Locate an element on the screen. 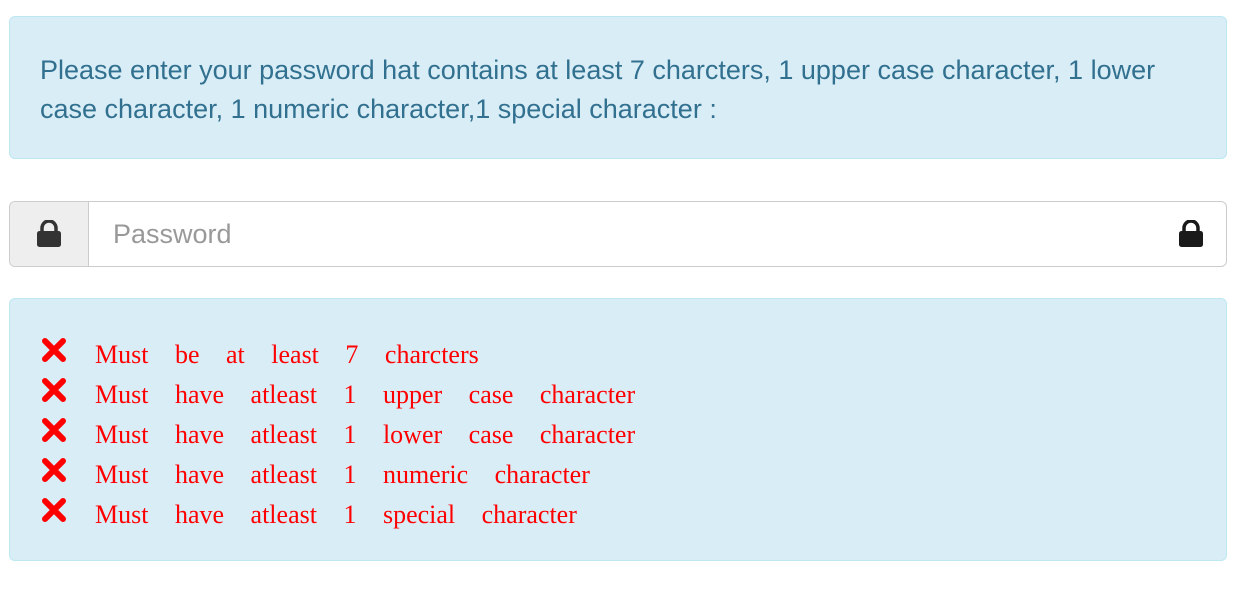 This screenshot has height=600, width=1242. rule-text: Must have atleast 1 lower case character is located at coordinates (365, 434).